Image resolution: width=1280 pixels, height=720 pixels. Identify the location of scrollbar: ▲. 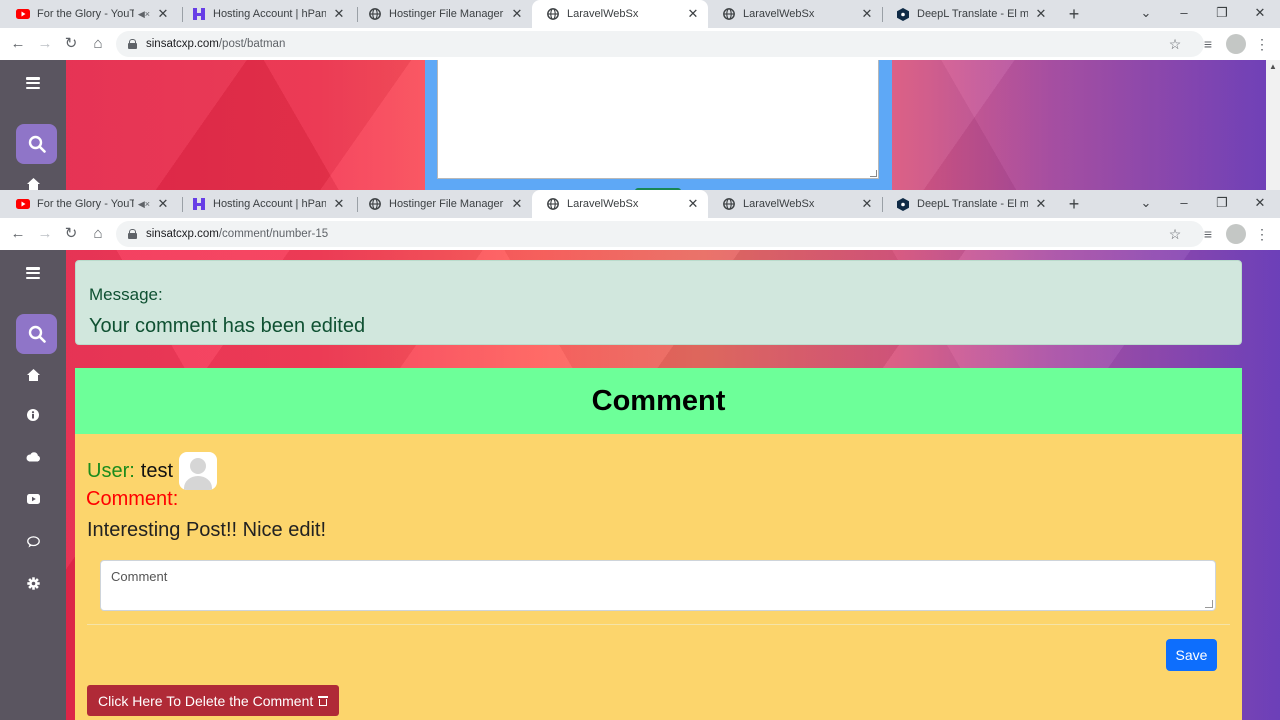
(1273, 125).